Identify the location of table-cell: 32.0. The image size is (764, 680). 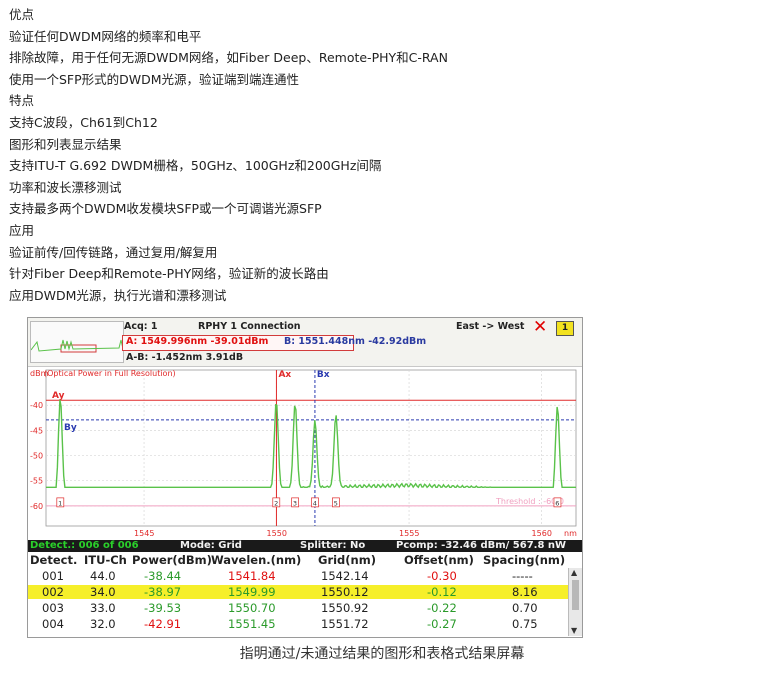
(103, 624).